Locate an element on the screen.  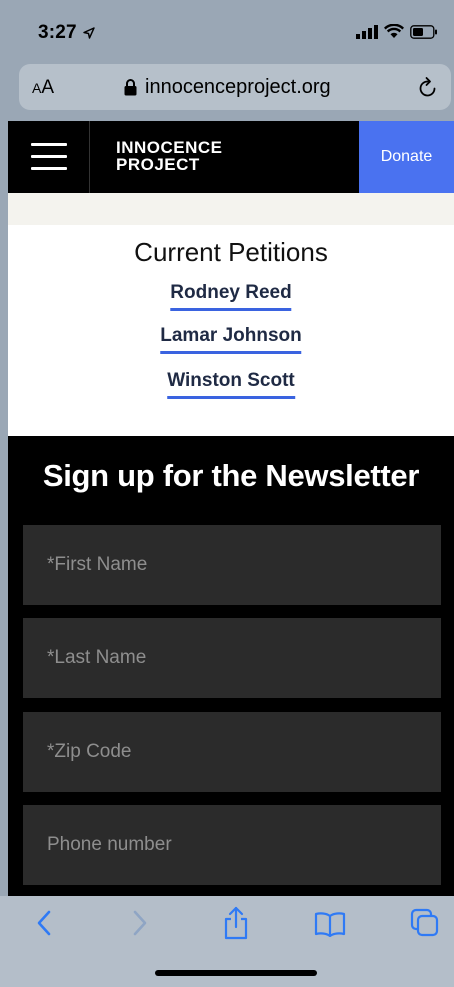
content-spacer is located at coordinates (231, 209).